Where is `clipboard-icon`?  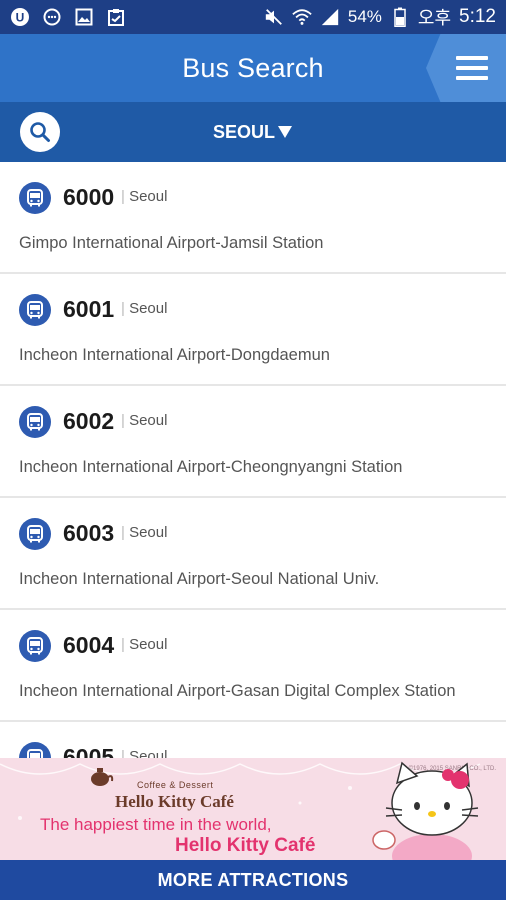
clipboard-icon is located at coordinates (116, 17).